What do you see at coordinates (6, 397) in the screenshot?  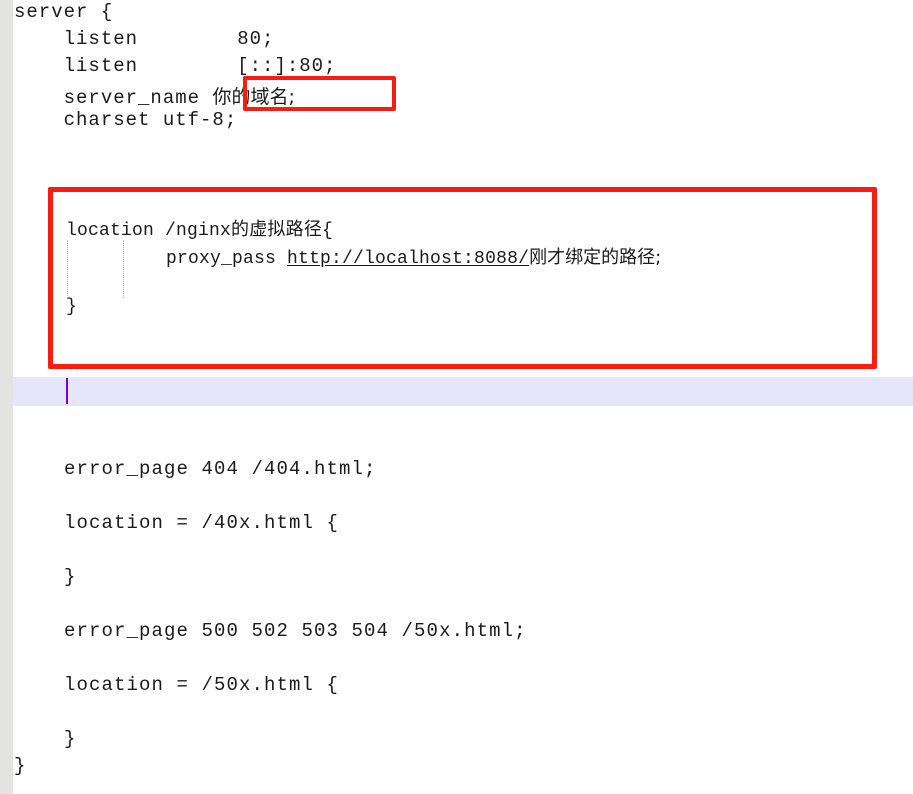 I see `editor-gutter` at bounding box center [6, 397].